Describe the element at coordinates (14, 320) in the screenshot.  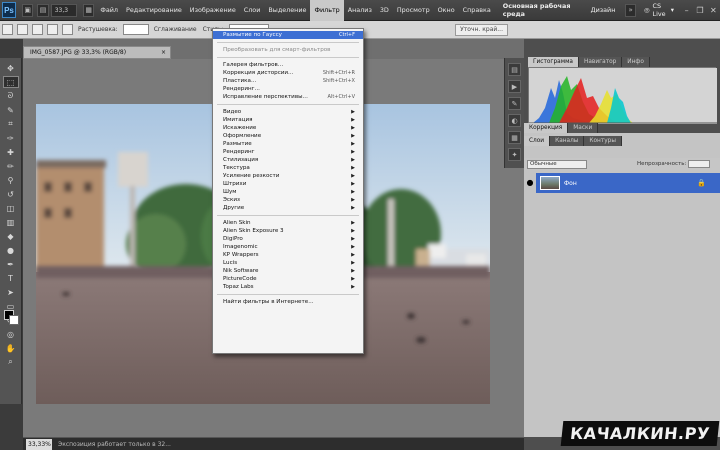
I see `background-color-swatch` at that location.